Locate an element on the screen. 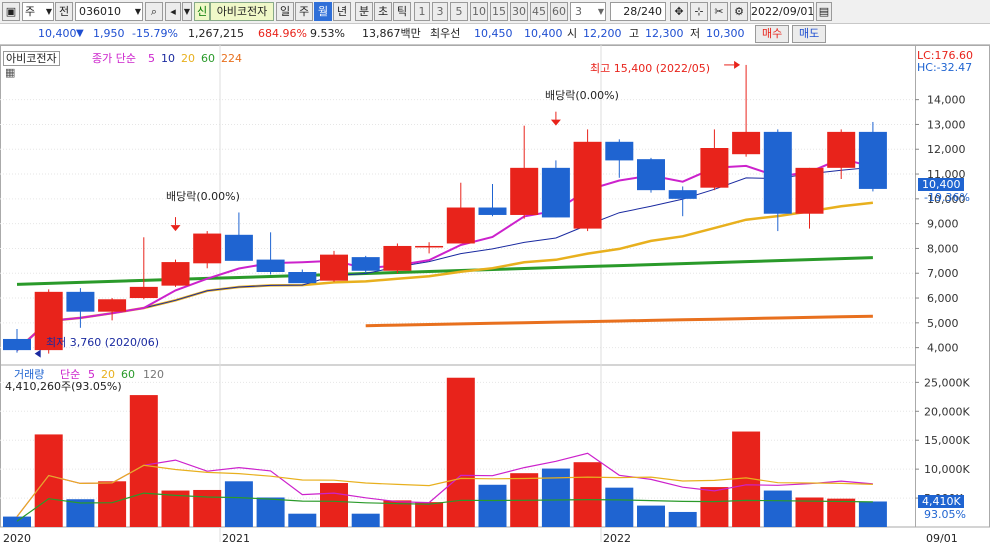 The width and height of the screenshot is (990, 550). volume-tag: 4,410K is located at coordinates (941, 501).